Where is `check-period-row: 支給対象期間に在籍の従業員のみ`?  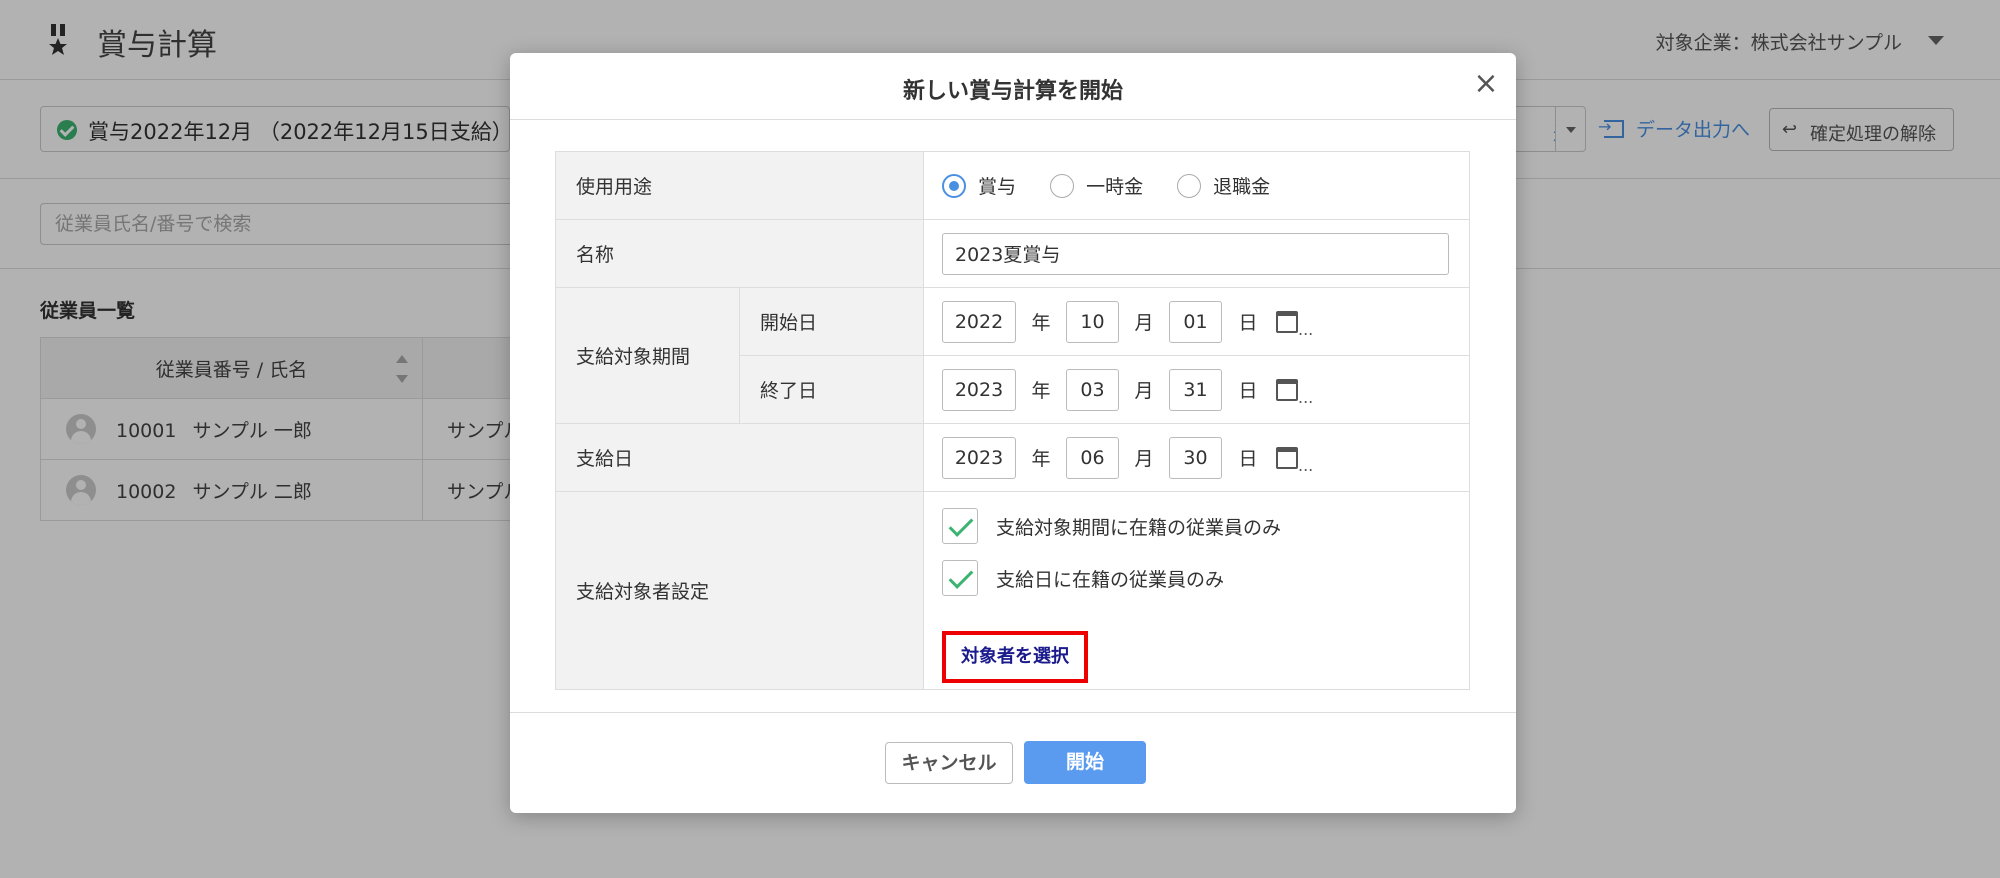
check-period-row: 支給対象期間に在籍の従業員のみ is located at coordinates (1205, 526).